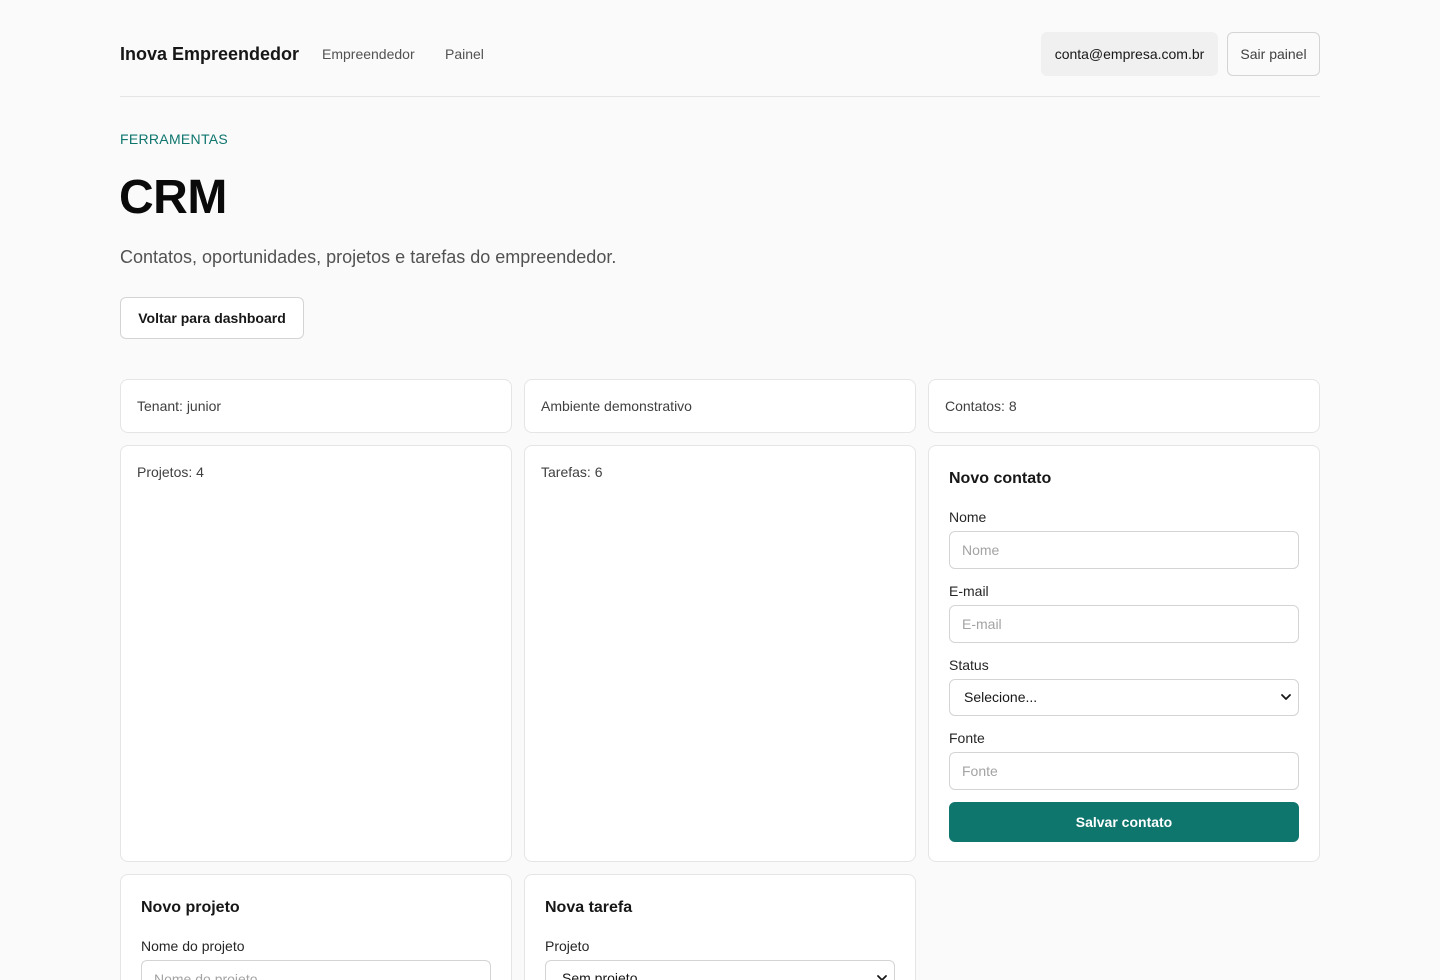  What do you see at coordinates (616, 406) in the screenshot?
I see `environment-label: Ambiente demonstrativo` at bounding box center [616, 406].